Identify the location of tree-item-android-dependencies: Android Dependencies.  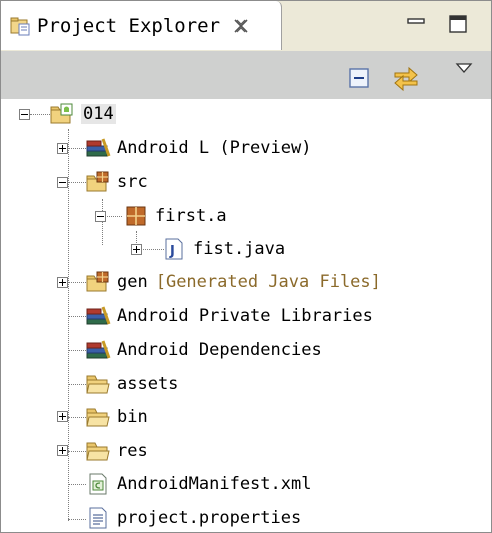
(203, 350).